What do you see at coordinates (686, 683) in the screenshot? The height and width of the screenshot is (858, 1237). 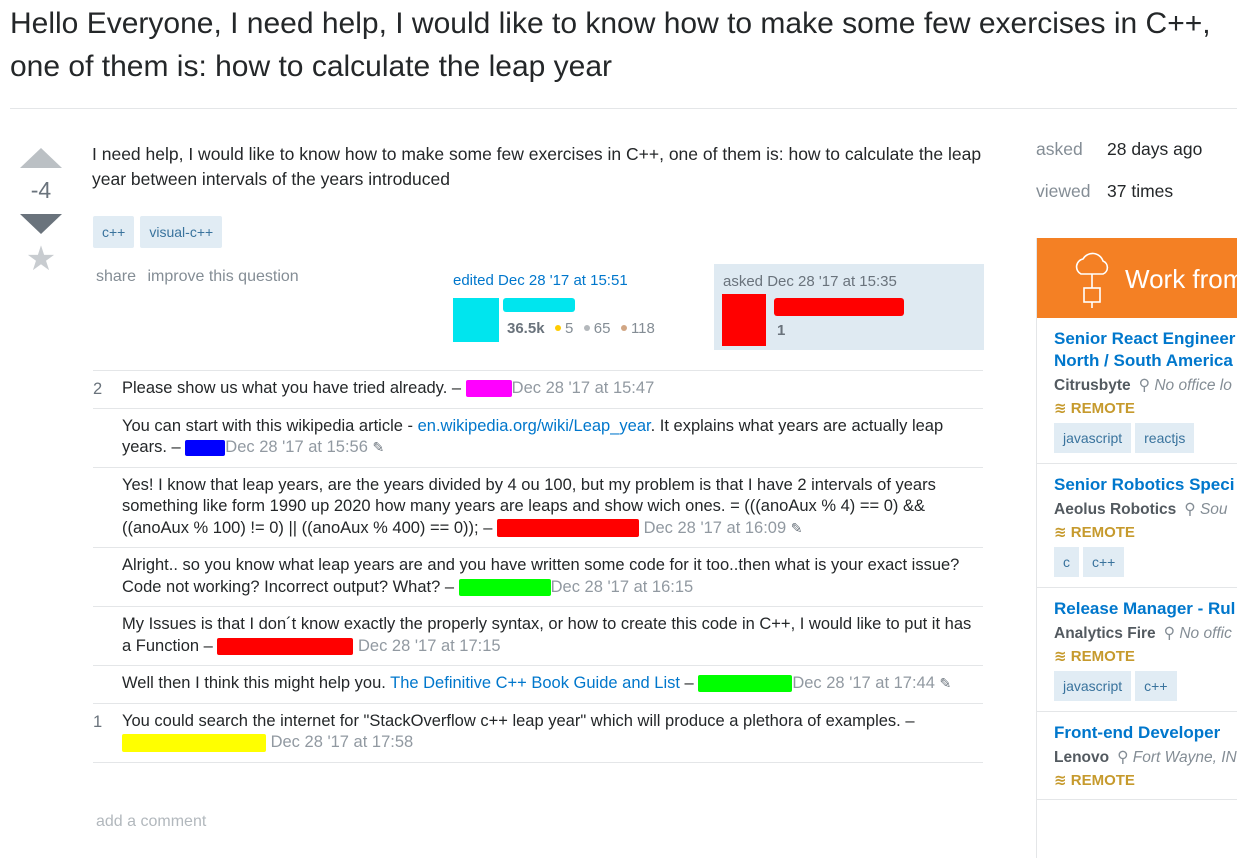 I see `comment-text: –` at bounding box center [686, 683].